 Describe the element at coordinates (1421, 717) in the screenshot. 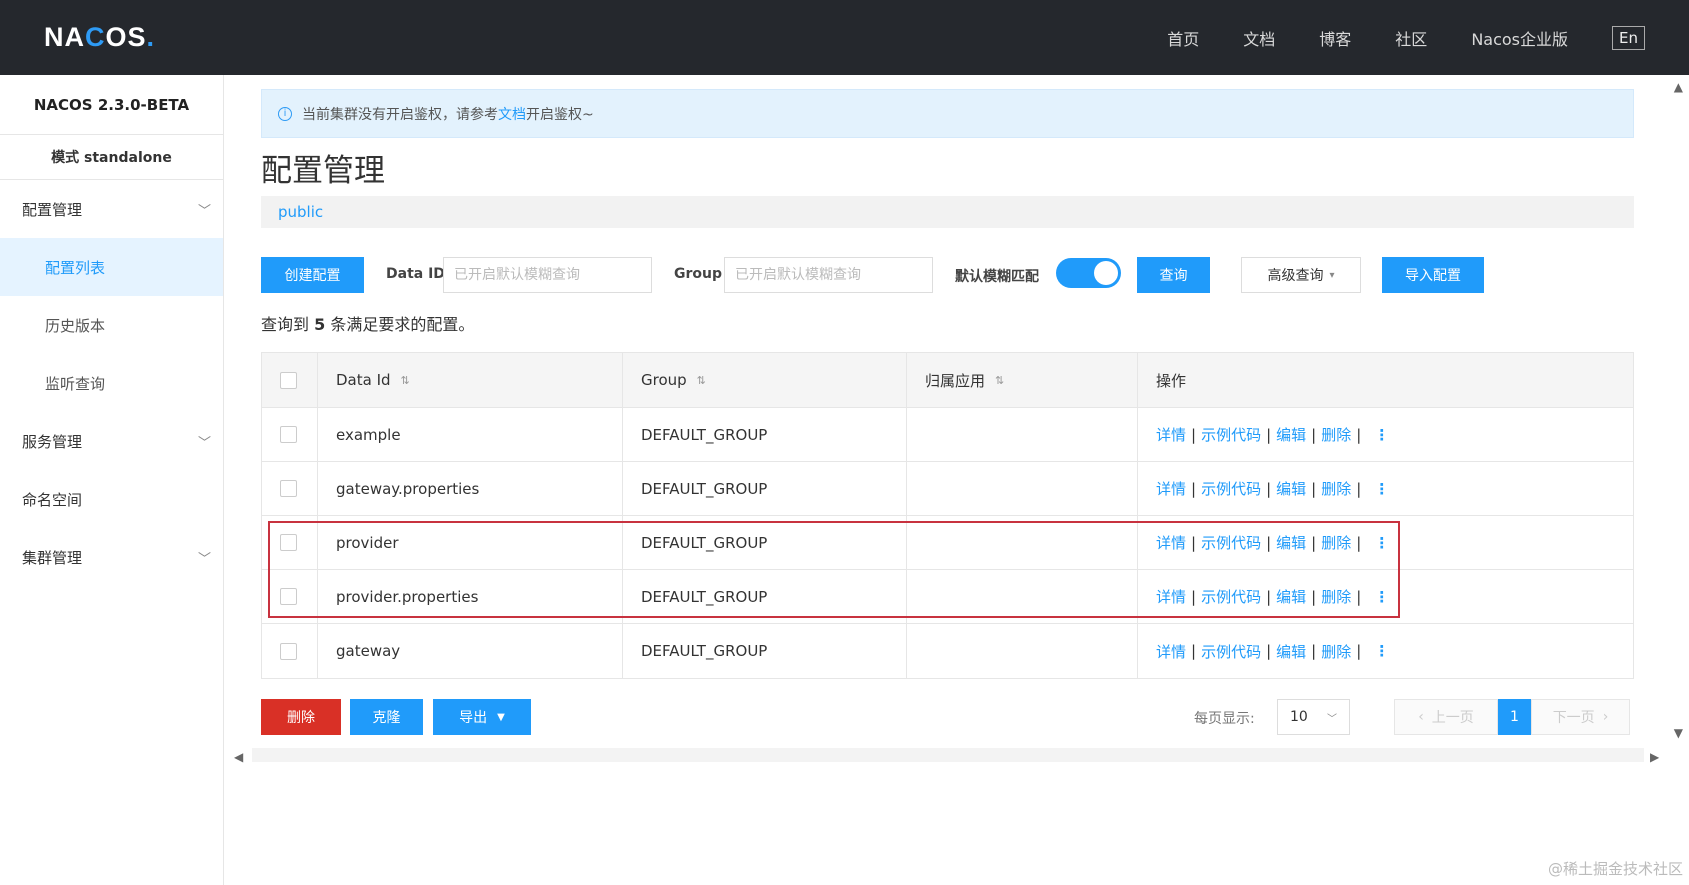

I see `chevron-left-icon: ‹` at that location.